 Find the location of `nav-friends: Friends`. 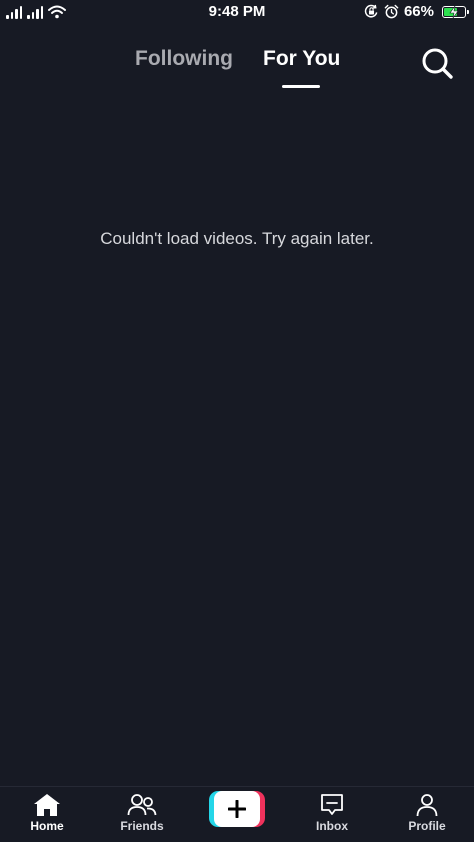

nav-friends: Friends is located at coordinates (142, 816).